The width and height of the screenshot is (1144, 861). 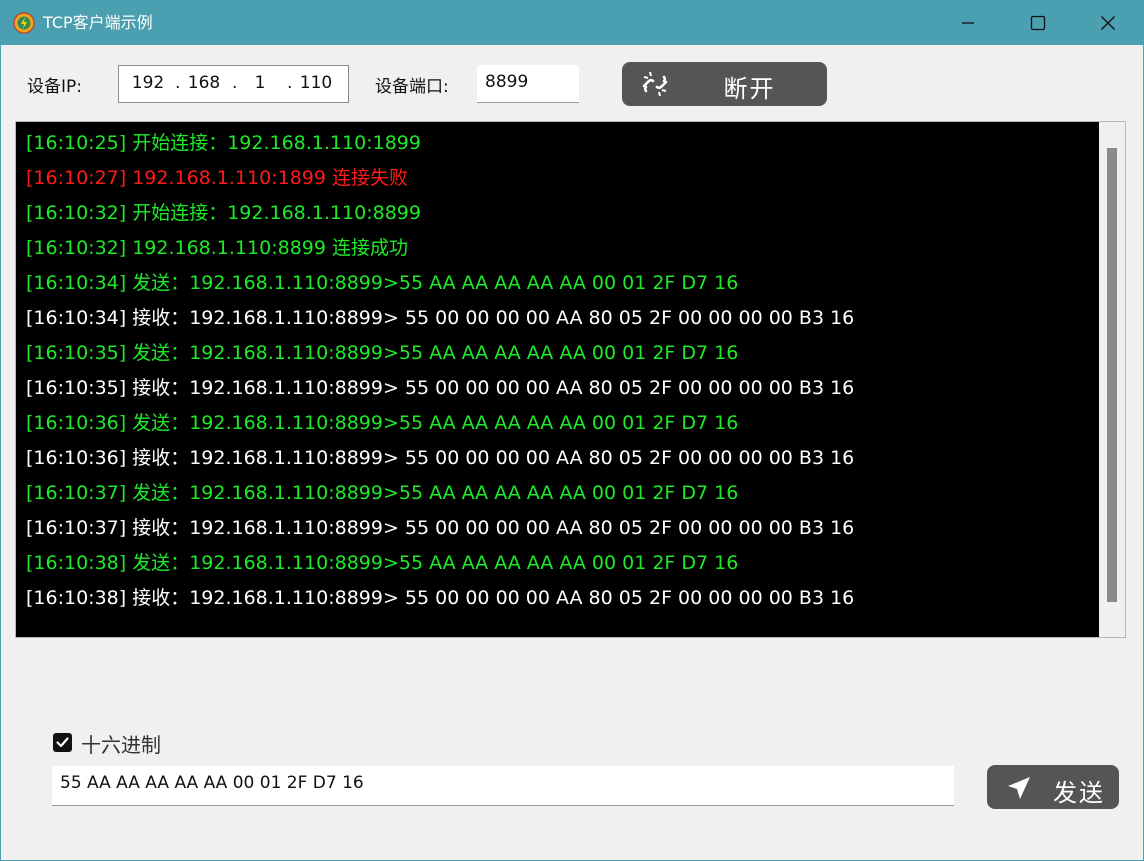 I want to click on close-icon, so click(x=1108, y=23).